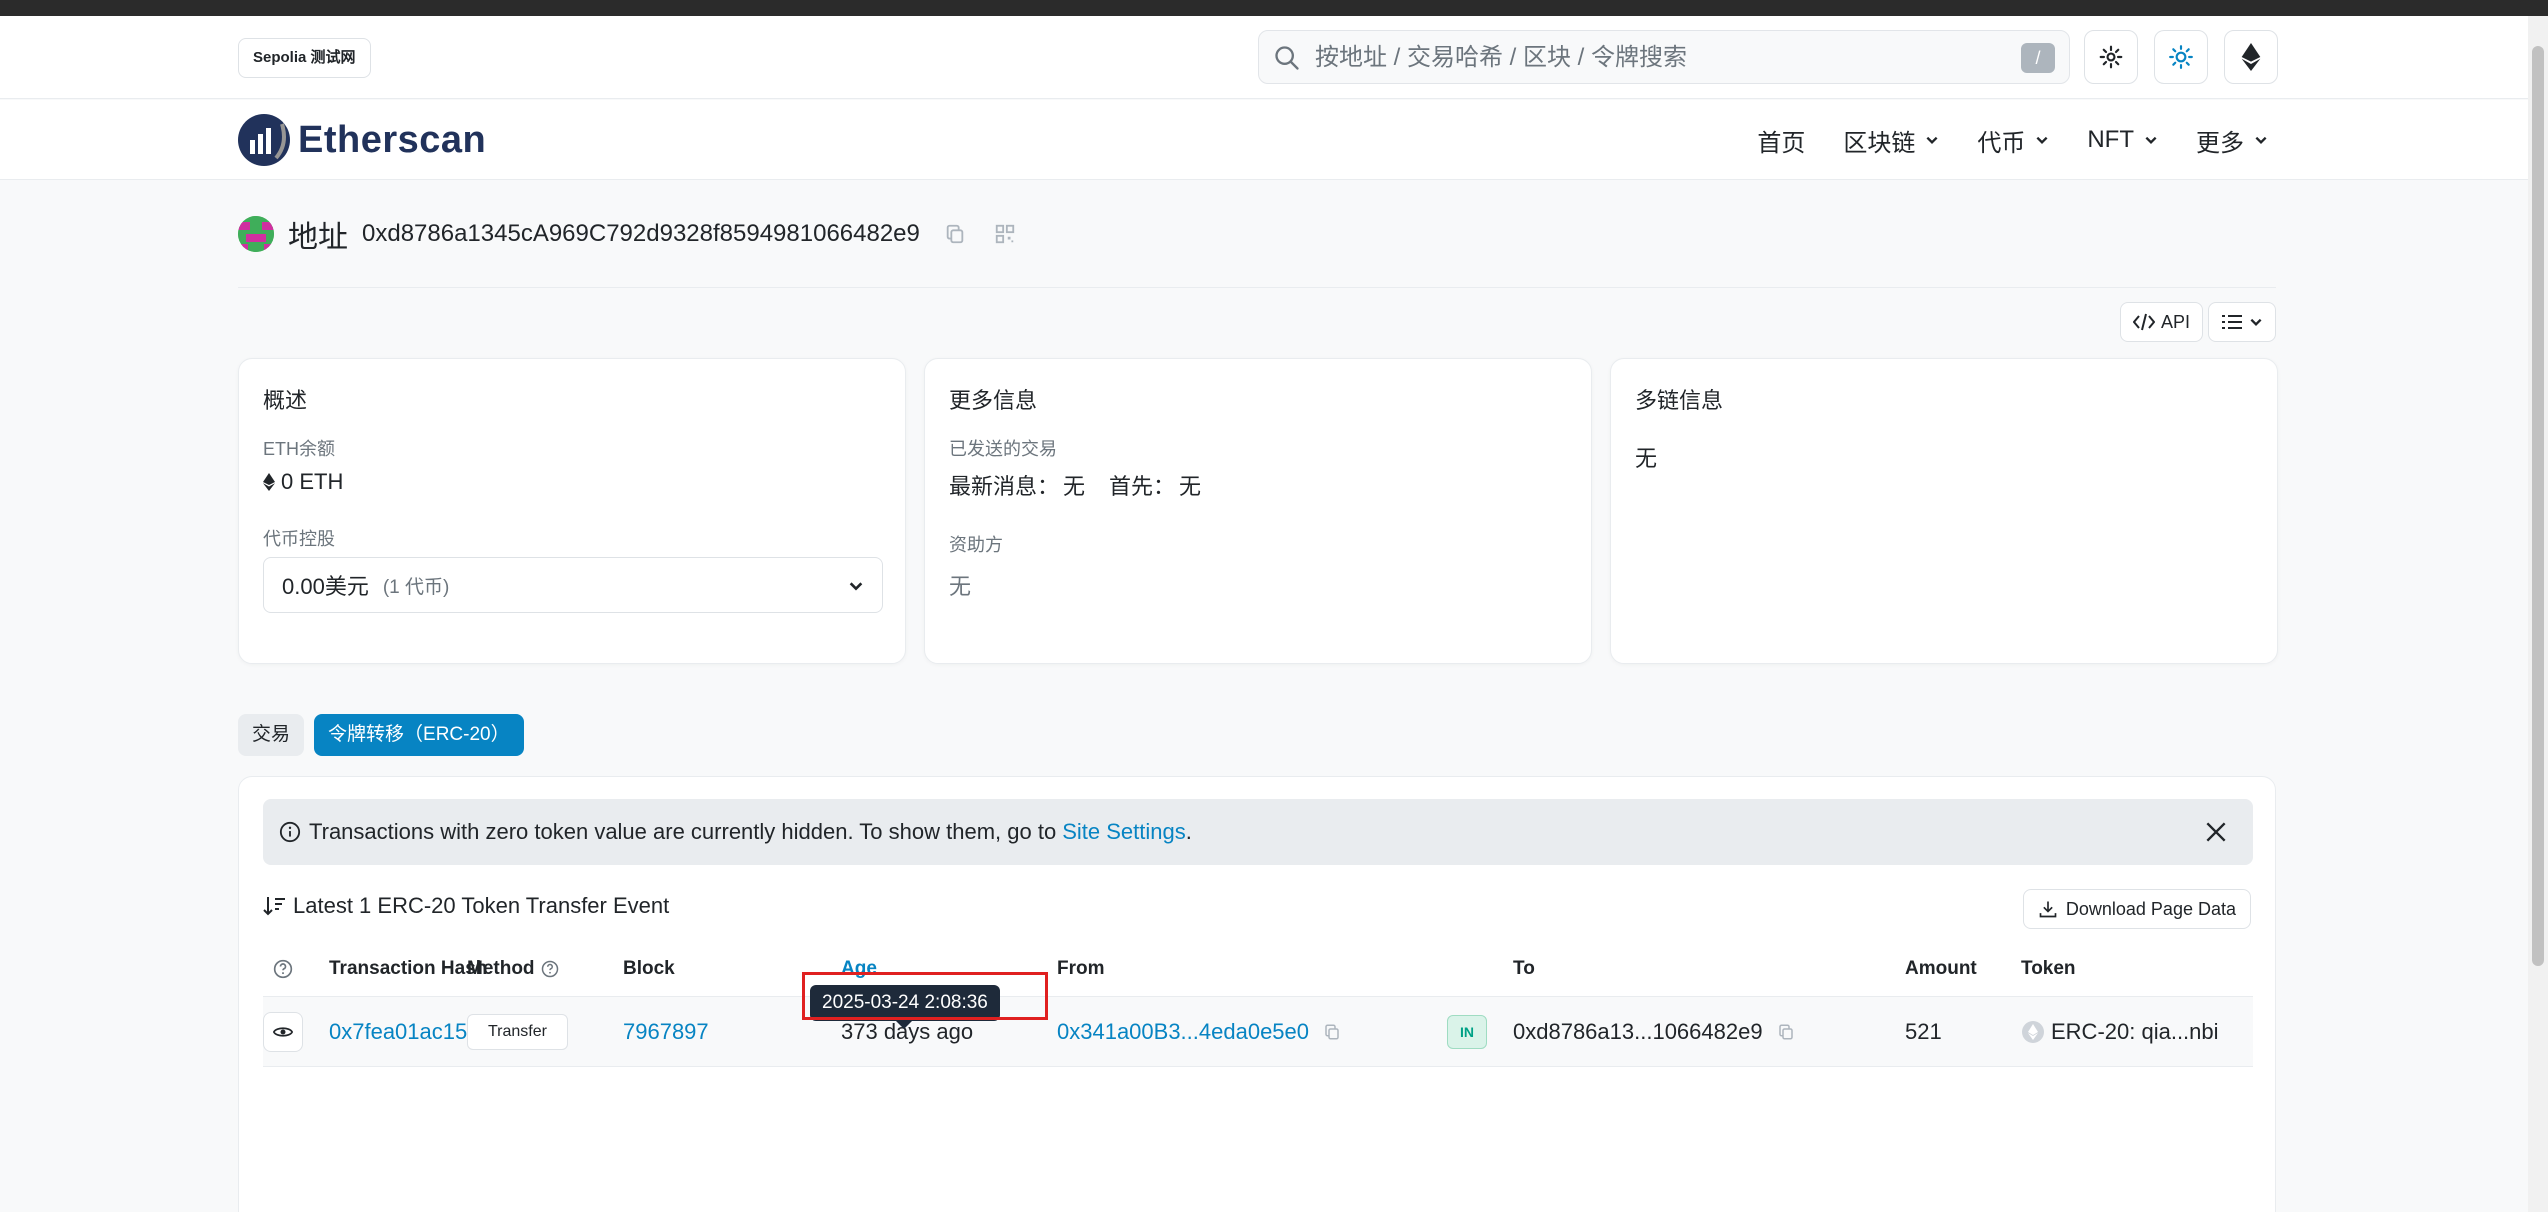 Image resolution: width=2548 pixels, height=1212 pixels. What do you see at coordinates (2033, 1032) in the screenshot?
I see `token-icon` at bounding box center [2033, 1032].